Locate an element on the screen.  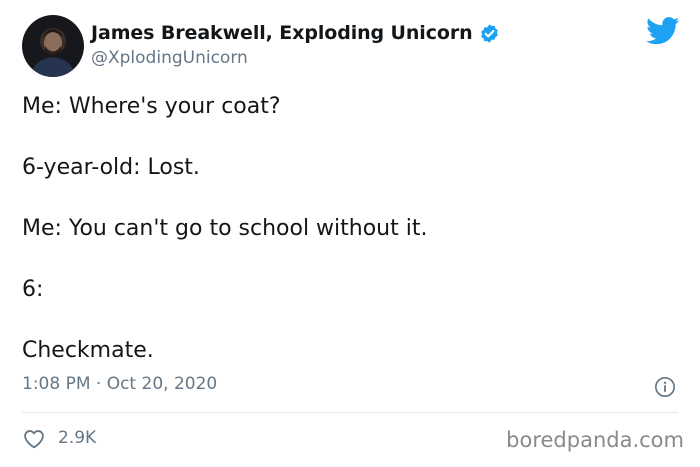
tweet-timestamp: 1:08 PM · Oct 20, 2020 is located at coordinates (119, 384).